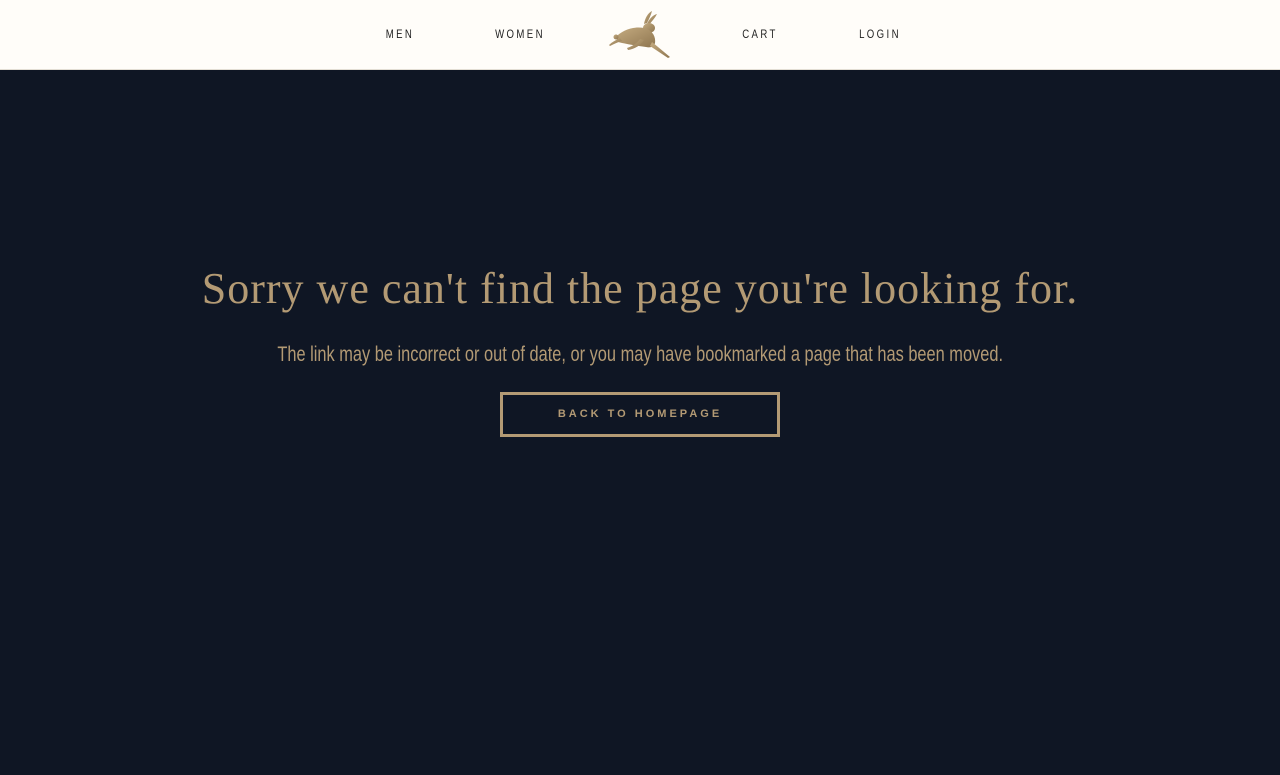 The image size is (1280, 775). What do you see at coordinates (520, 34) in the screenshot?
I see `nav-link-women: WOMEN` at bounding box center [520, 34].